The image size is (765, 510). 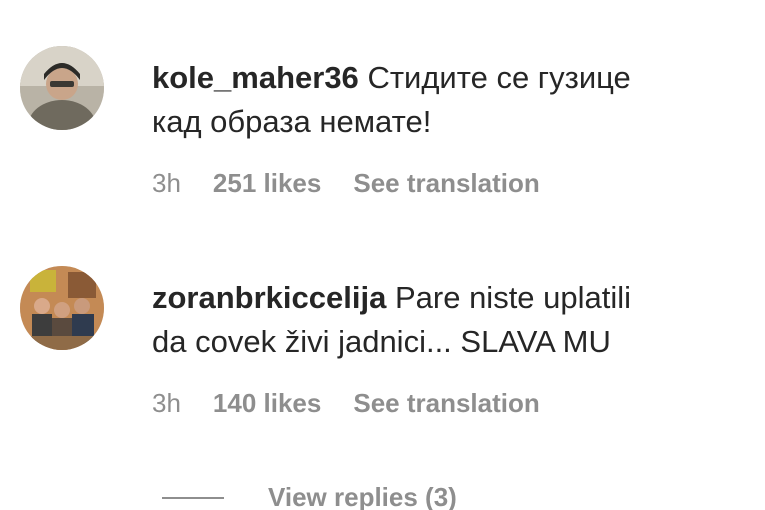 What do you see at coordinates (267, 183) in the screenshot?
I see `comment-likes: 251 likes` at bounding box center [267, 183].